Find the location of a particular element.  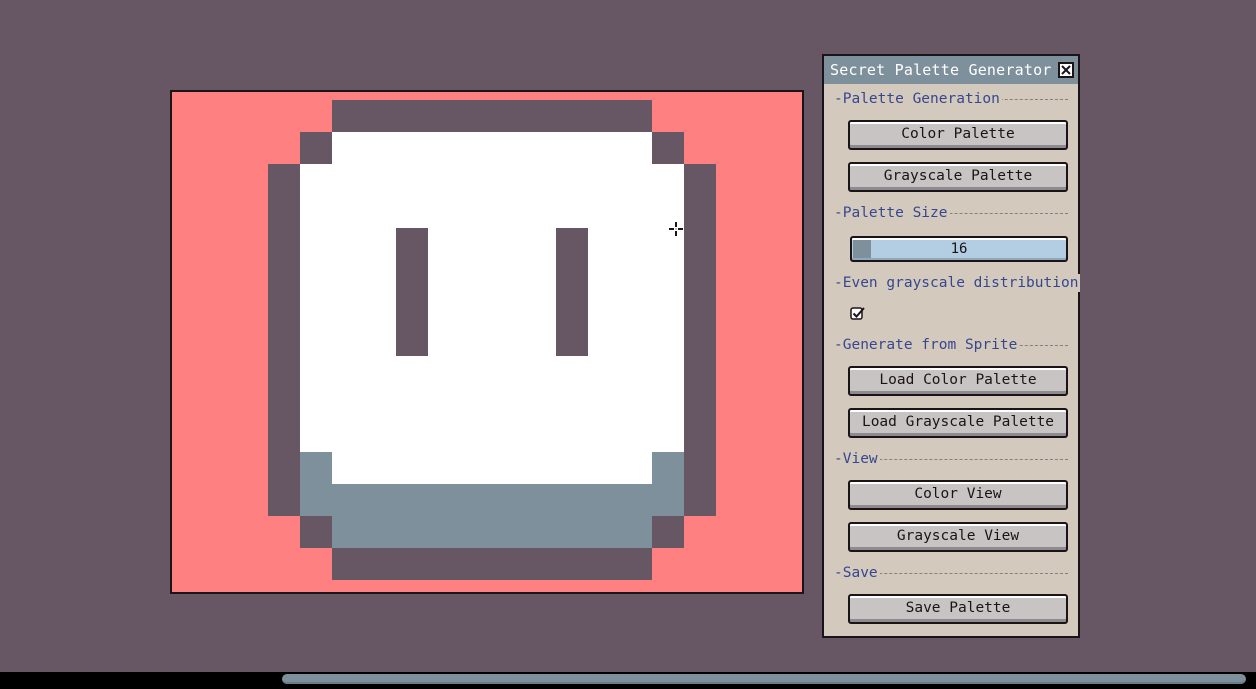

section-label: -Palette Size is located at coordinates (892, 213).